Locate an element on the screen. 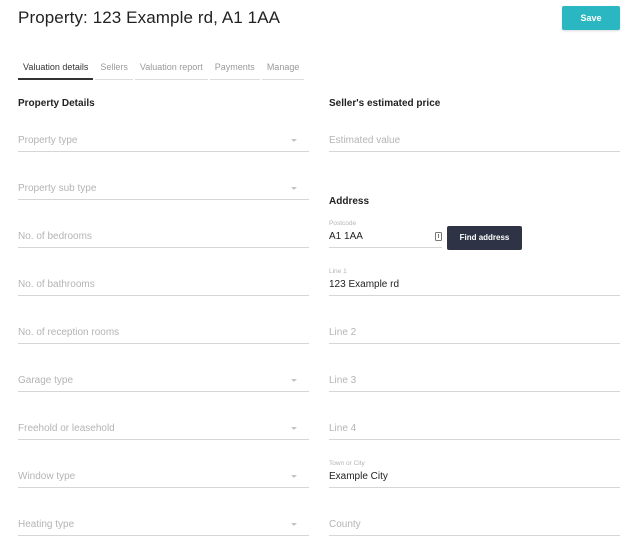 The image size is (640, 553). heating-type-placeholder: Heating type is located at coordinates (46, 524).